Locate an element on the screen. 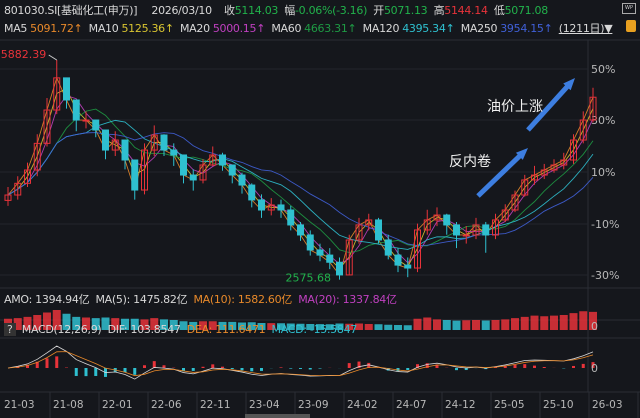 The height and width of the screenshot is (418, 640). x-tick-label: 23-04 is located at coordinates (264, 405).